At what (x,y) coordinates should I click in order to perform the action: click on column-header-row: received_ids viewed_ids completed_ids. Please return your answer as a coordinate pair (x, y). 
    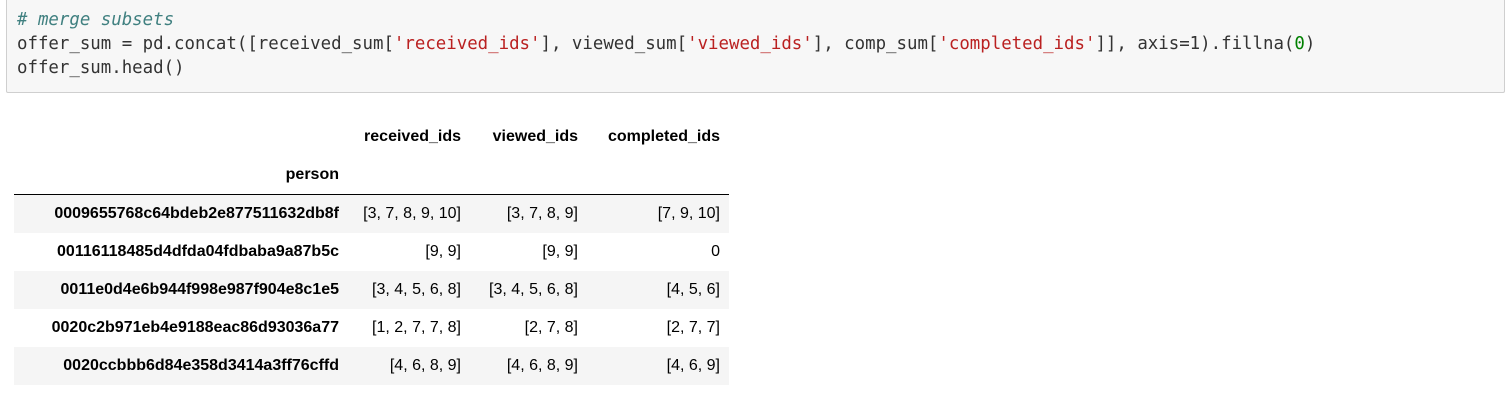
    Looking at the image, I should click on (371, 137).